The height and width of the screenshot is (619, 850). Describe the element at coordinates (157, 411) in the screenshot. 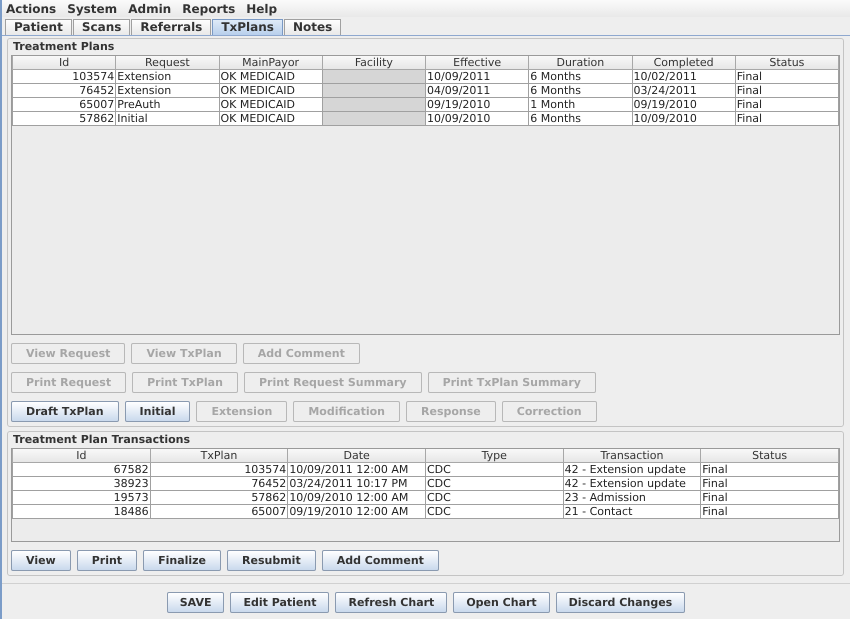

I see `action-button: Initial` at that location.